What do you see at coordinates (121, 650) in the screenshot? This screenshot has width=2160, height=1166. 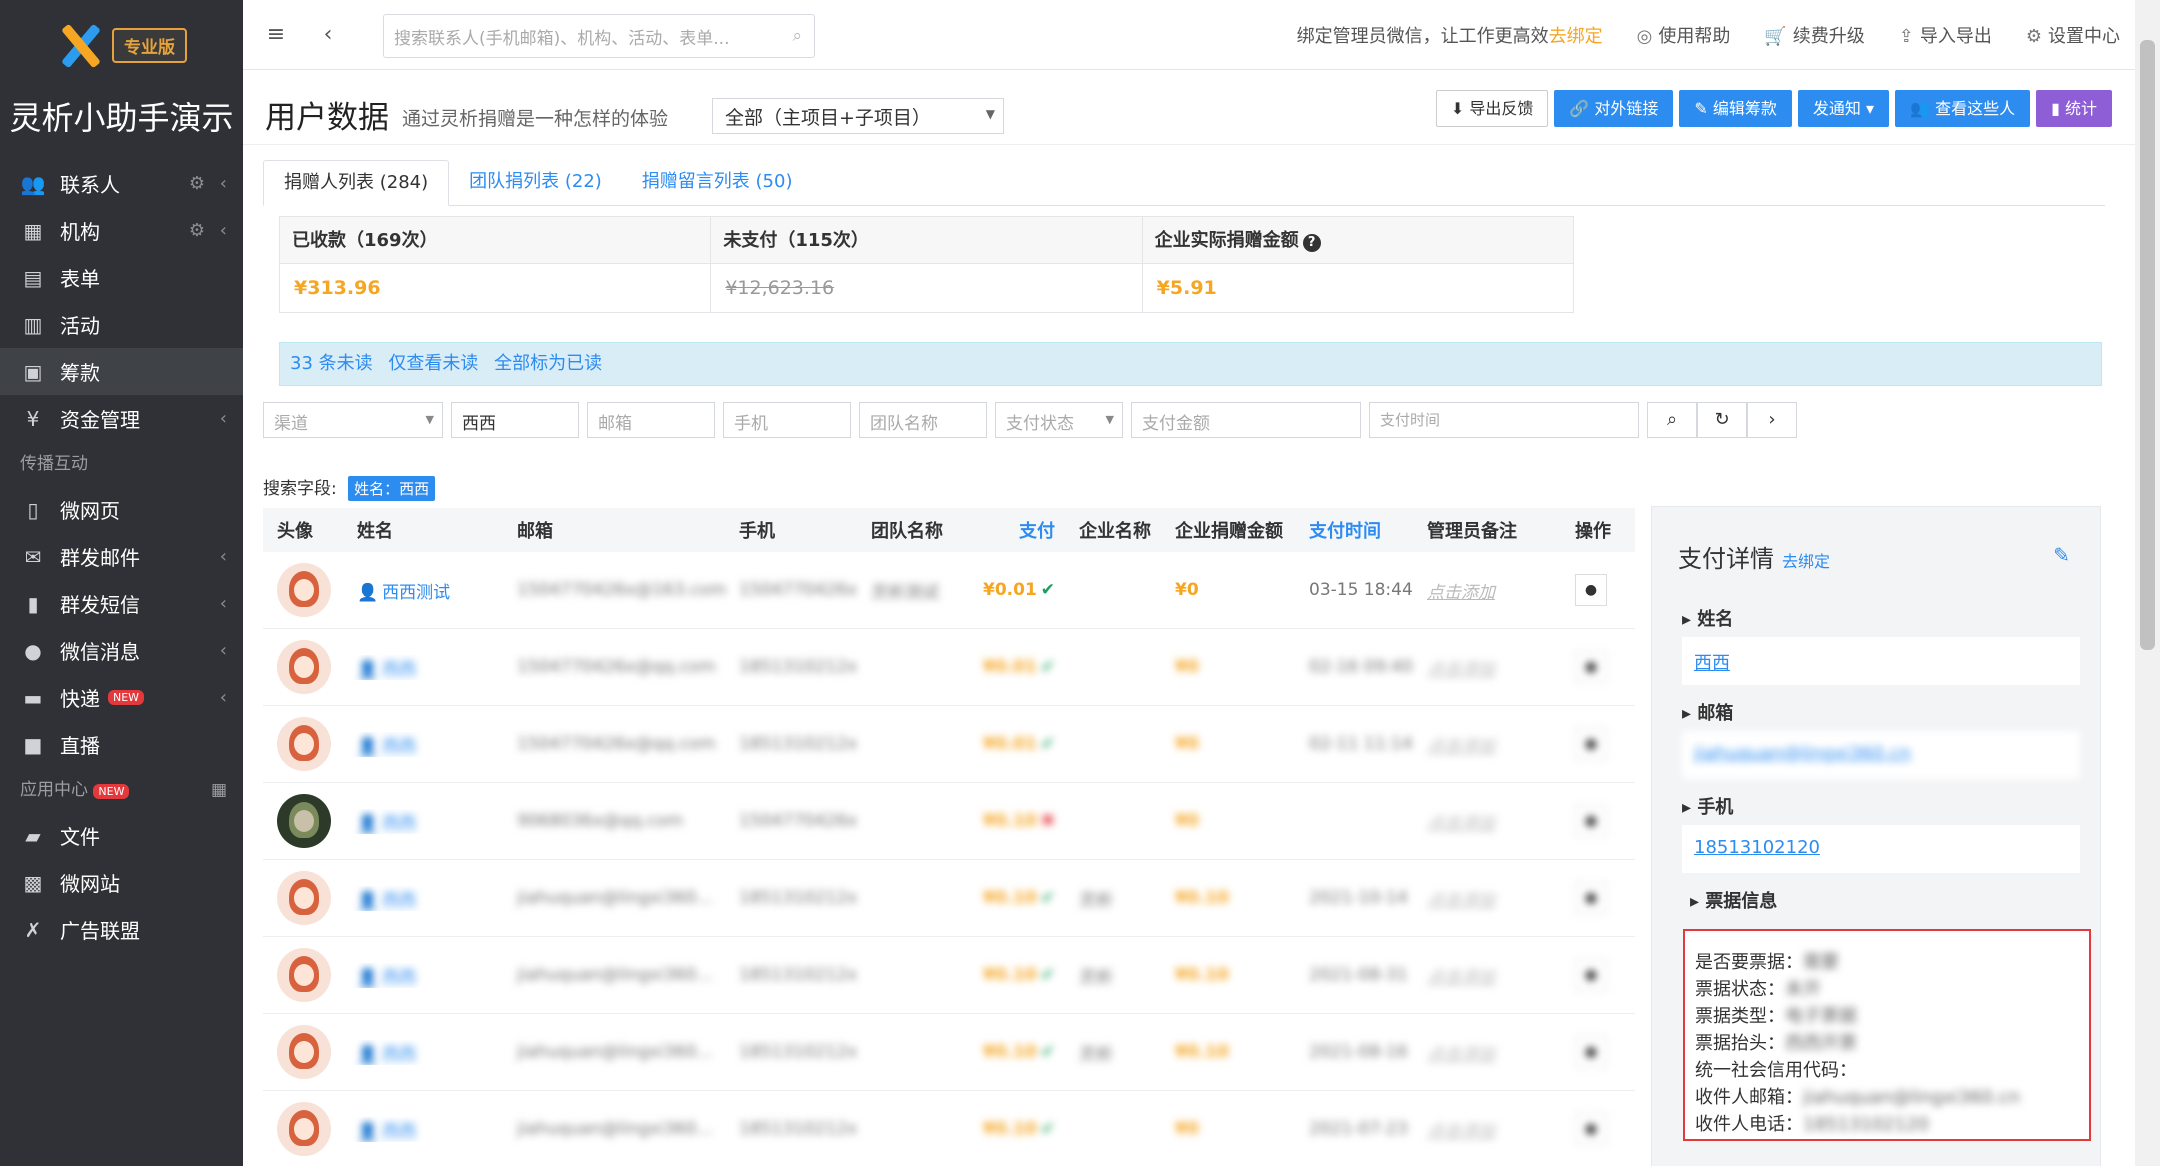 I see `sidebar-item-wechat: ● 微信消息 ‹` at bounding box center [121, 650].